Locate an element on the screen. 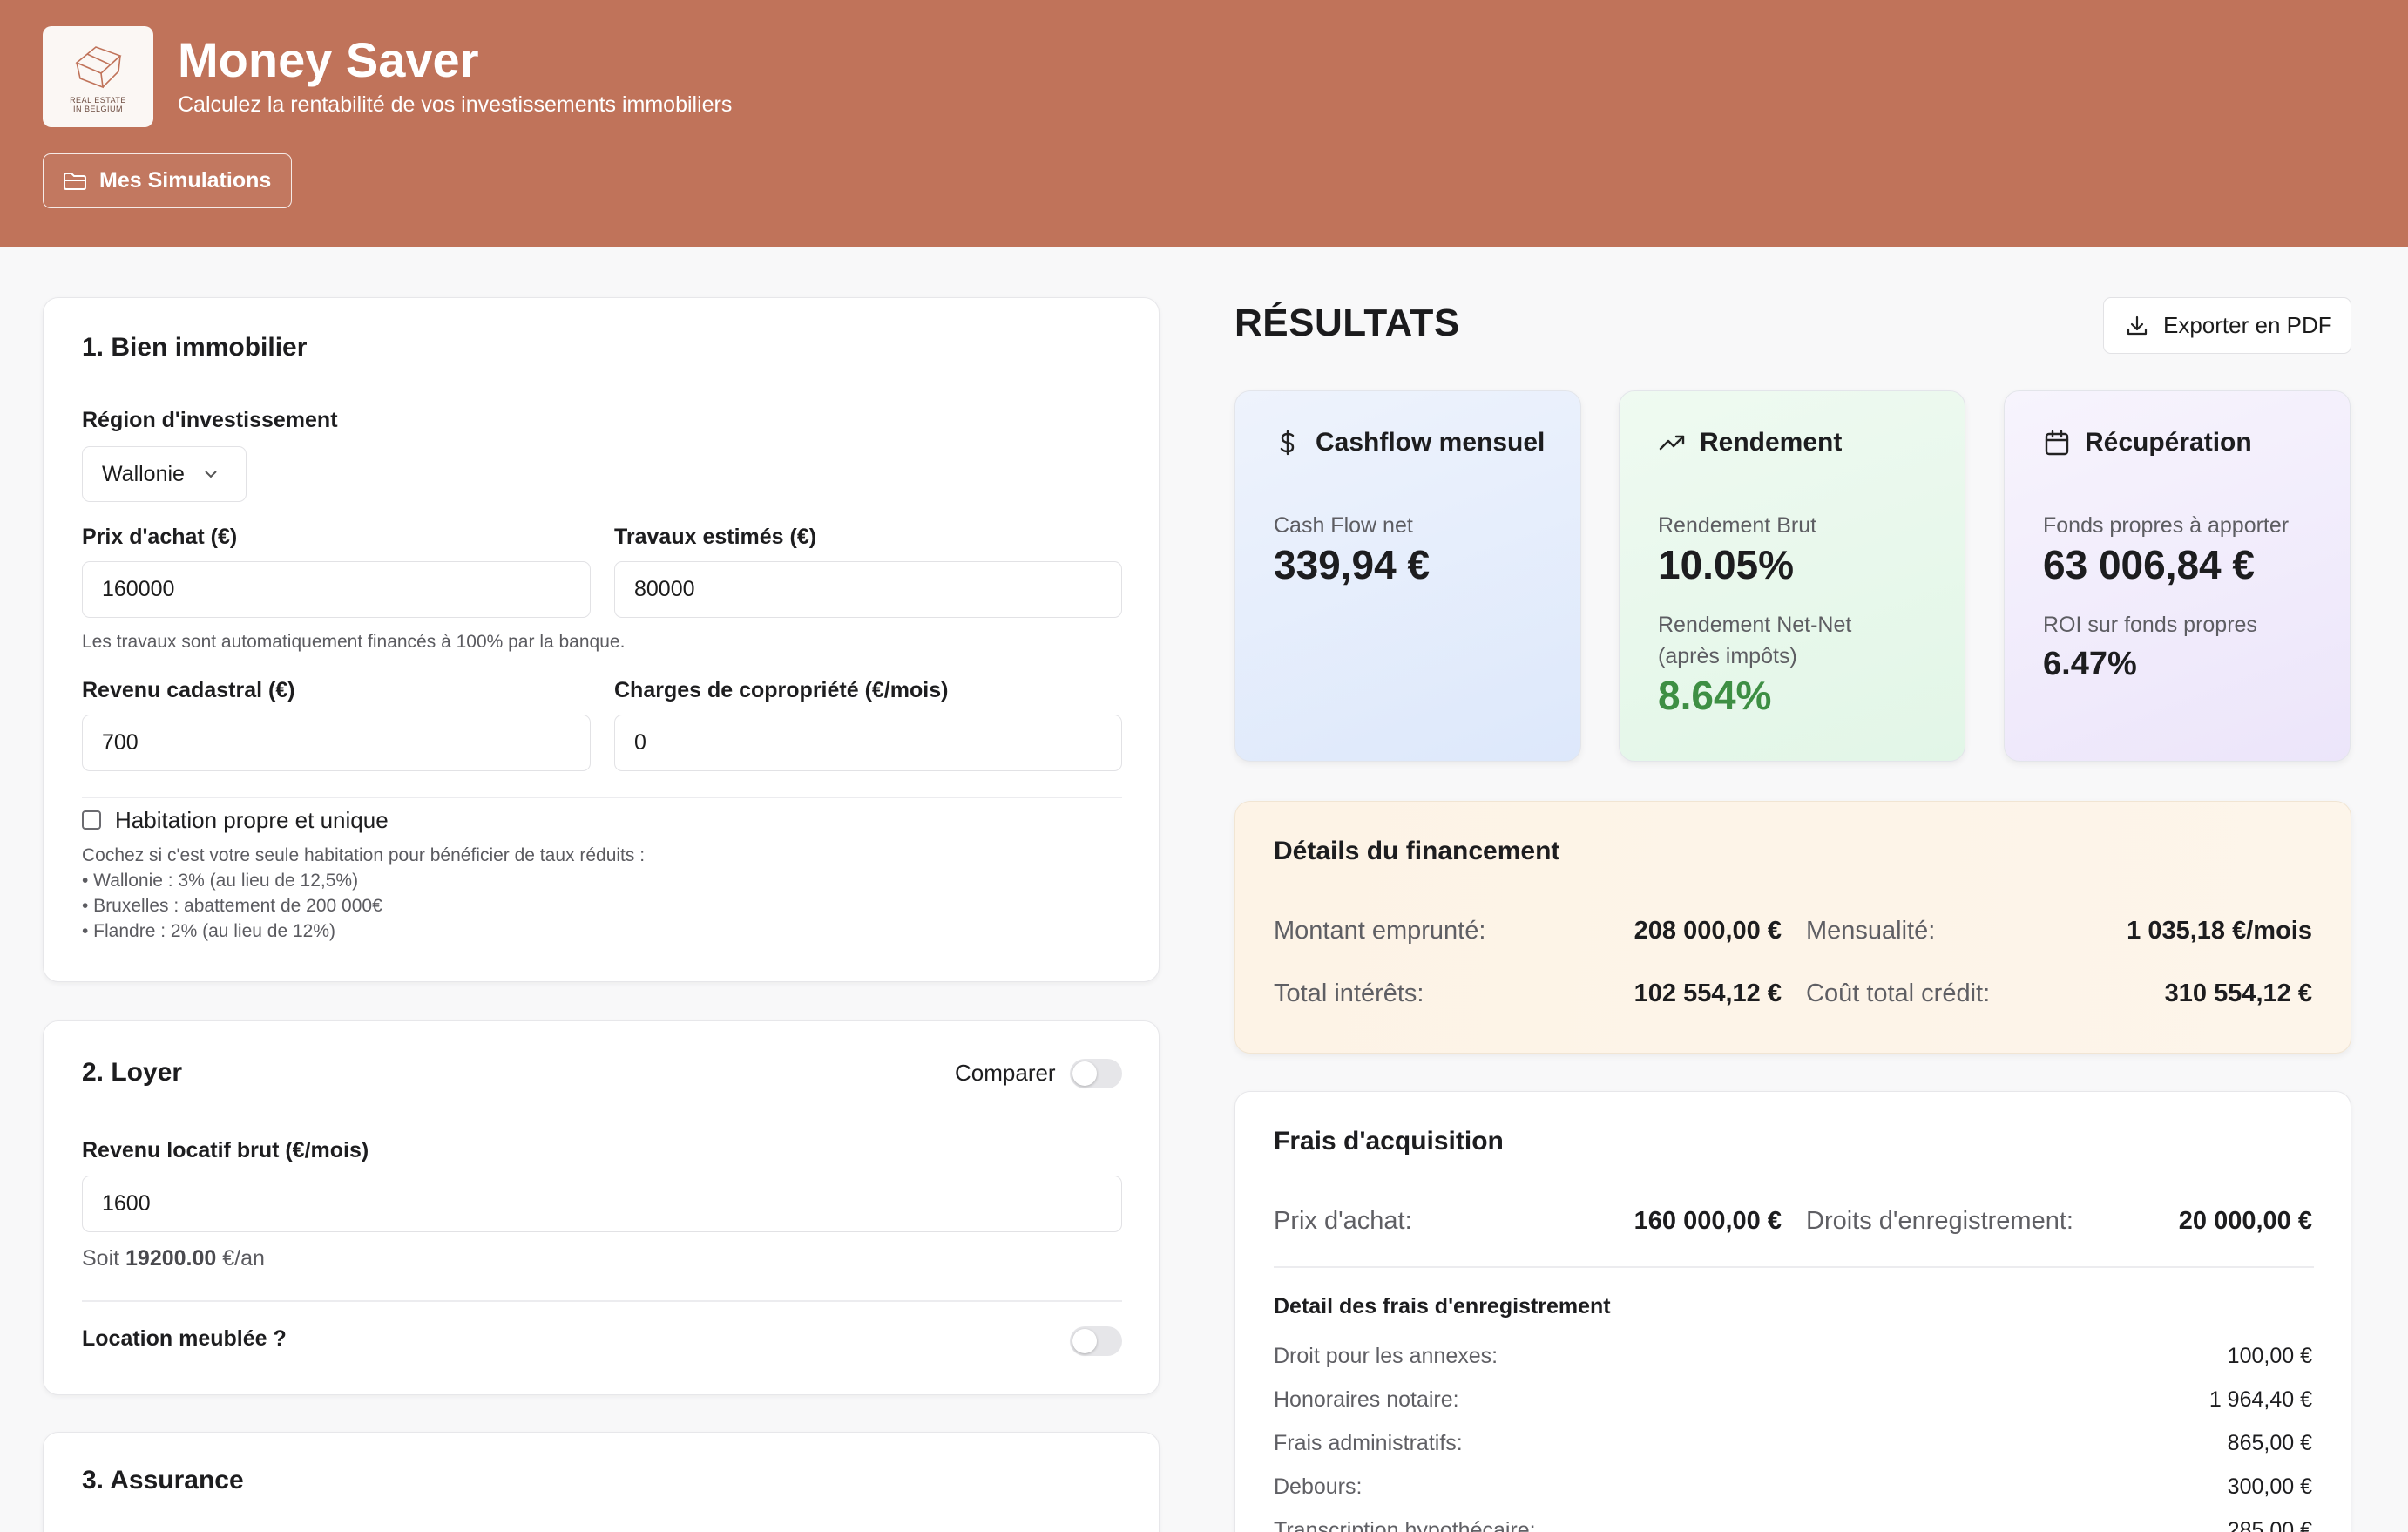 Image resolution: width=2408 pixels, height=1532 pixels. gross-yield-value: 10.05% is located at coordinates (1726, 564).